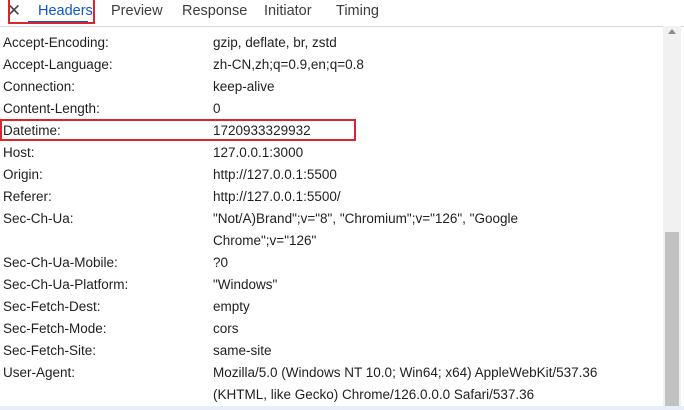 Image resolution: width=684 pixels, height=410 pixels. What do you see at coordinates (275, 42) in the screenshot?
I see `header-value: gzip, deflate, br, zstd` at bounding box center [275, 42].